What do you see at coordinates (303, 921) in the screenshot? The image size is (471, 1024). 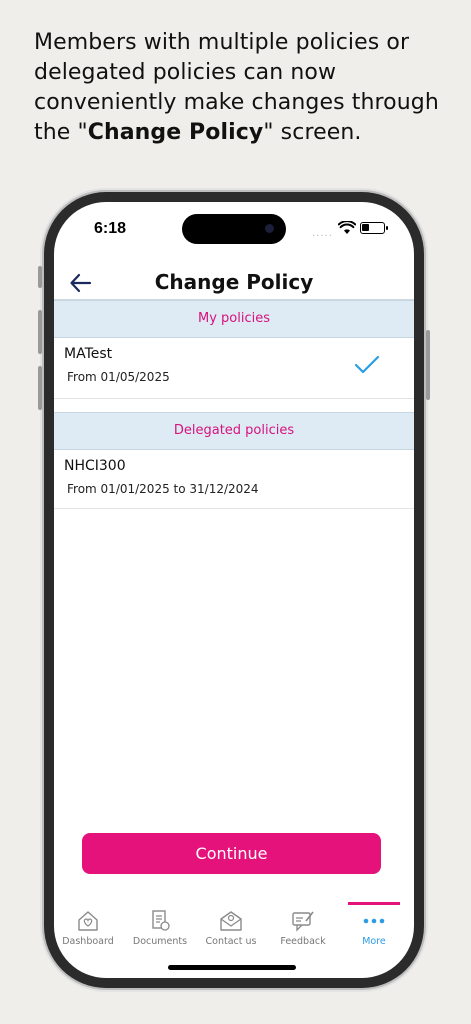 I see `feedback-icon` at bounding box center [303, 921].